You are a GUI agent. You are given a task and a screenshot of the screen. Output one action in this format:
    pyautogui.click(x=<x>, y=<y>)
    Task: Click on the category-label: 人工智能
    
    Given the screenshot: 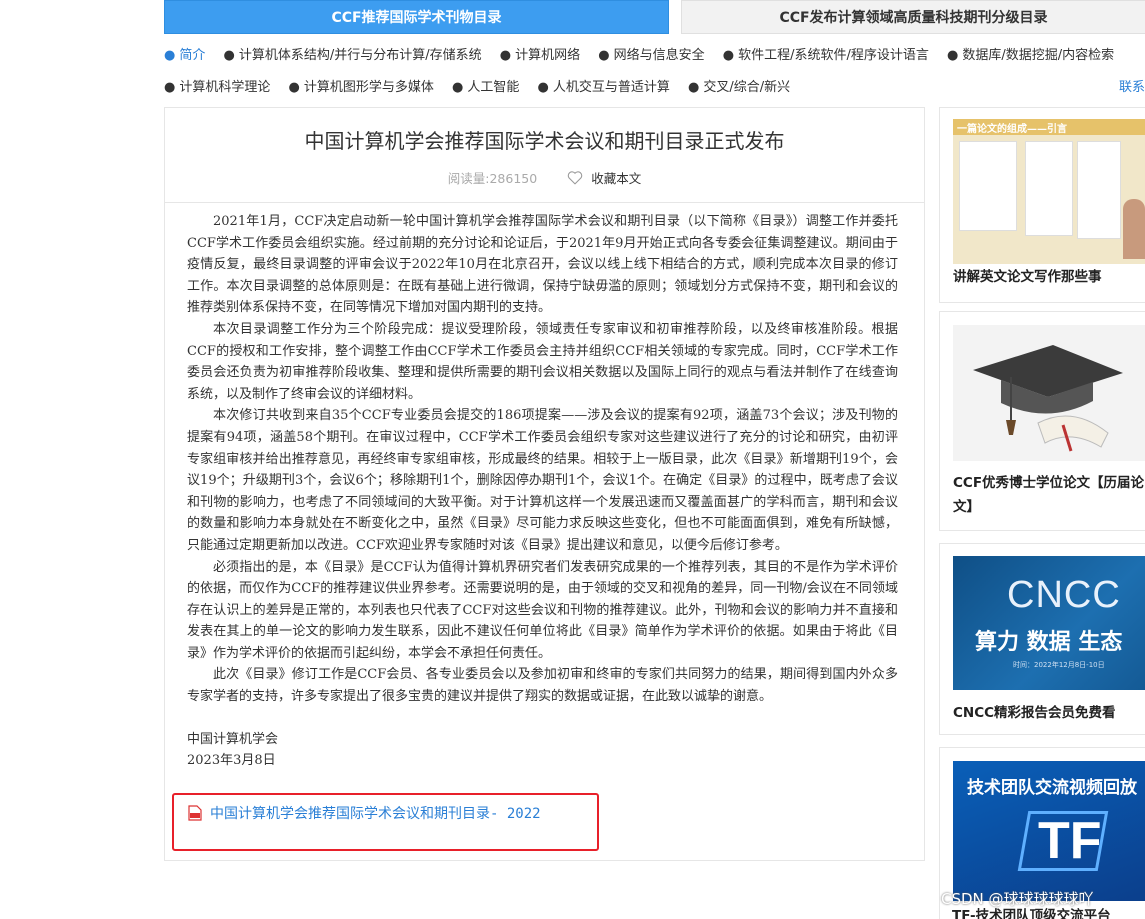 What is the action you would take?
    pyautogui.click(x=493, y=87)
    